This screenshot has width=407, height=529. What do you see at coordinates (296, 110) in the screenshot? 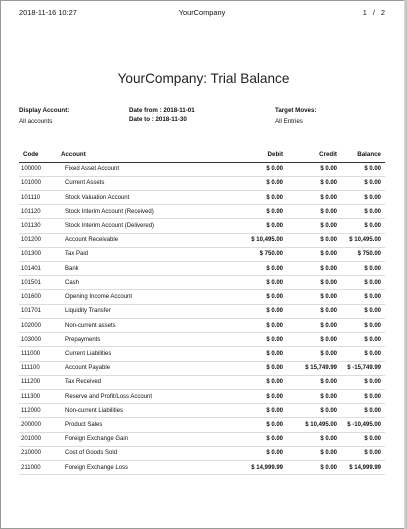
I see `filter-target-moves-label: Target Moves:` at bounding box center [296, 110].